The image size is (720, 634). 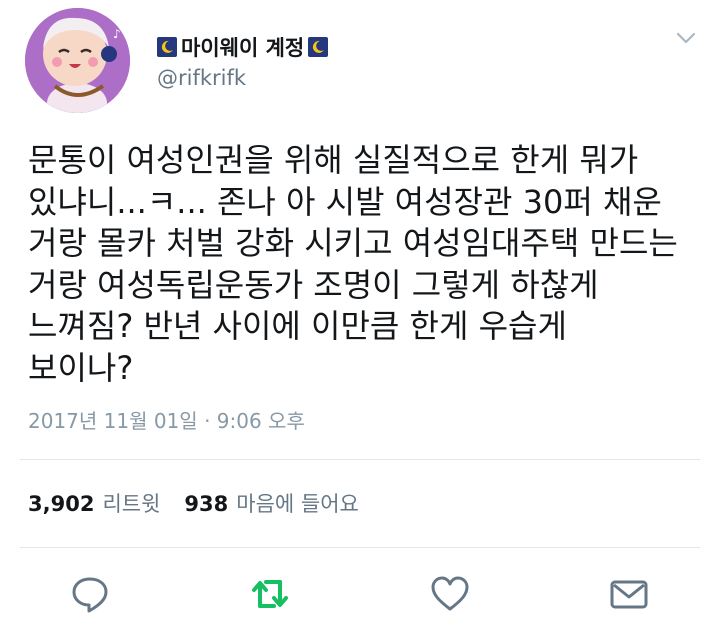 I want to click on like-count: 938, so click(x=206, y=504).